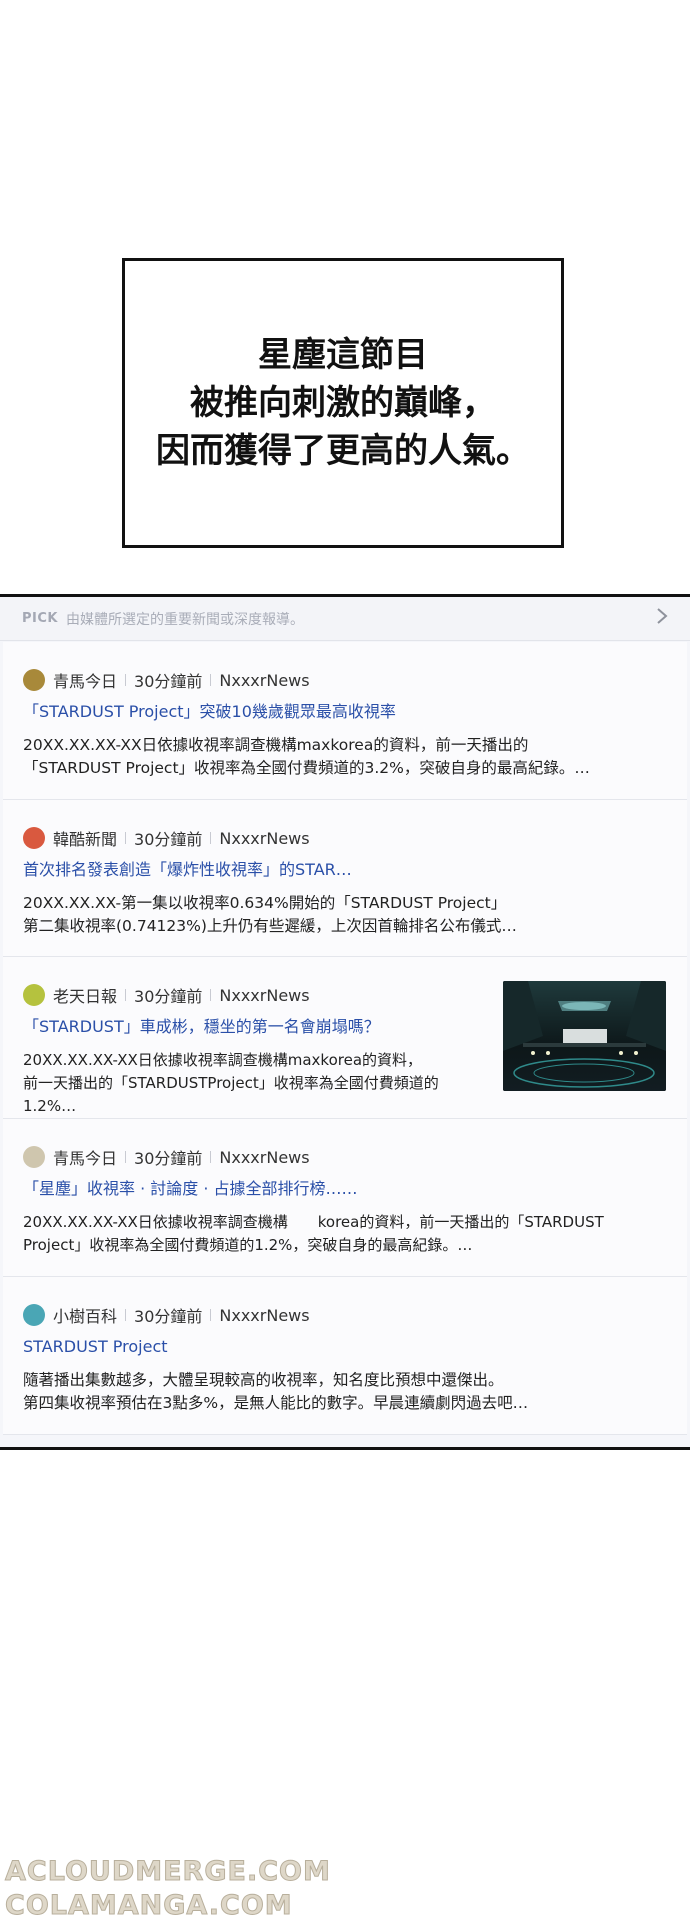 The width and height of the screenshot is (690, 1930). What do you see at coordinates (345, 619) in the screenshot?
I see `pick-header: PICK 由媒體所選定的重要新聞或深度報導。` at bounding box center [345, 619].